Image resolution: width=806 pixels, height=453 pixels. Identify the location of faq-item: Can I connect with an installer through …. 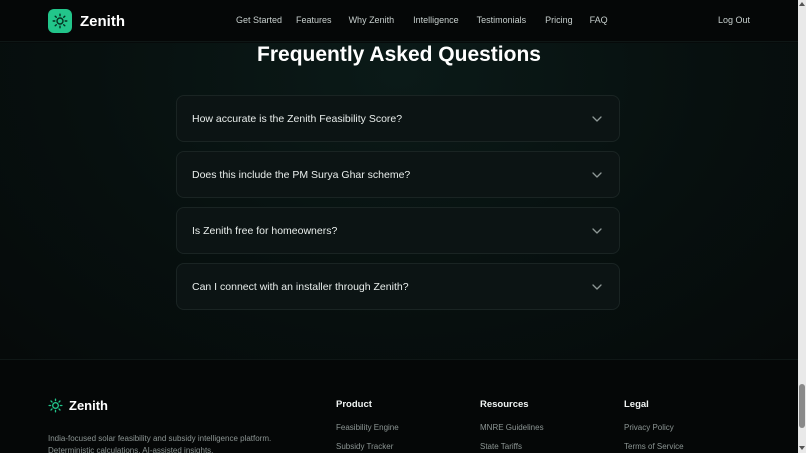
(398, 286).